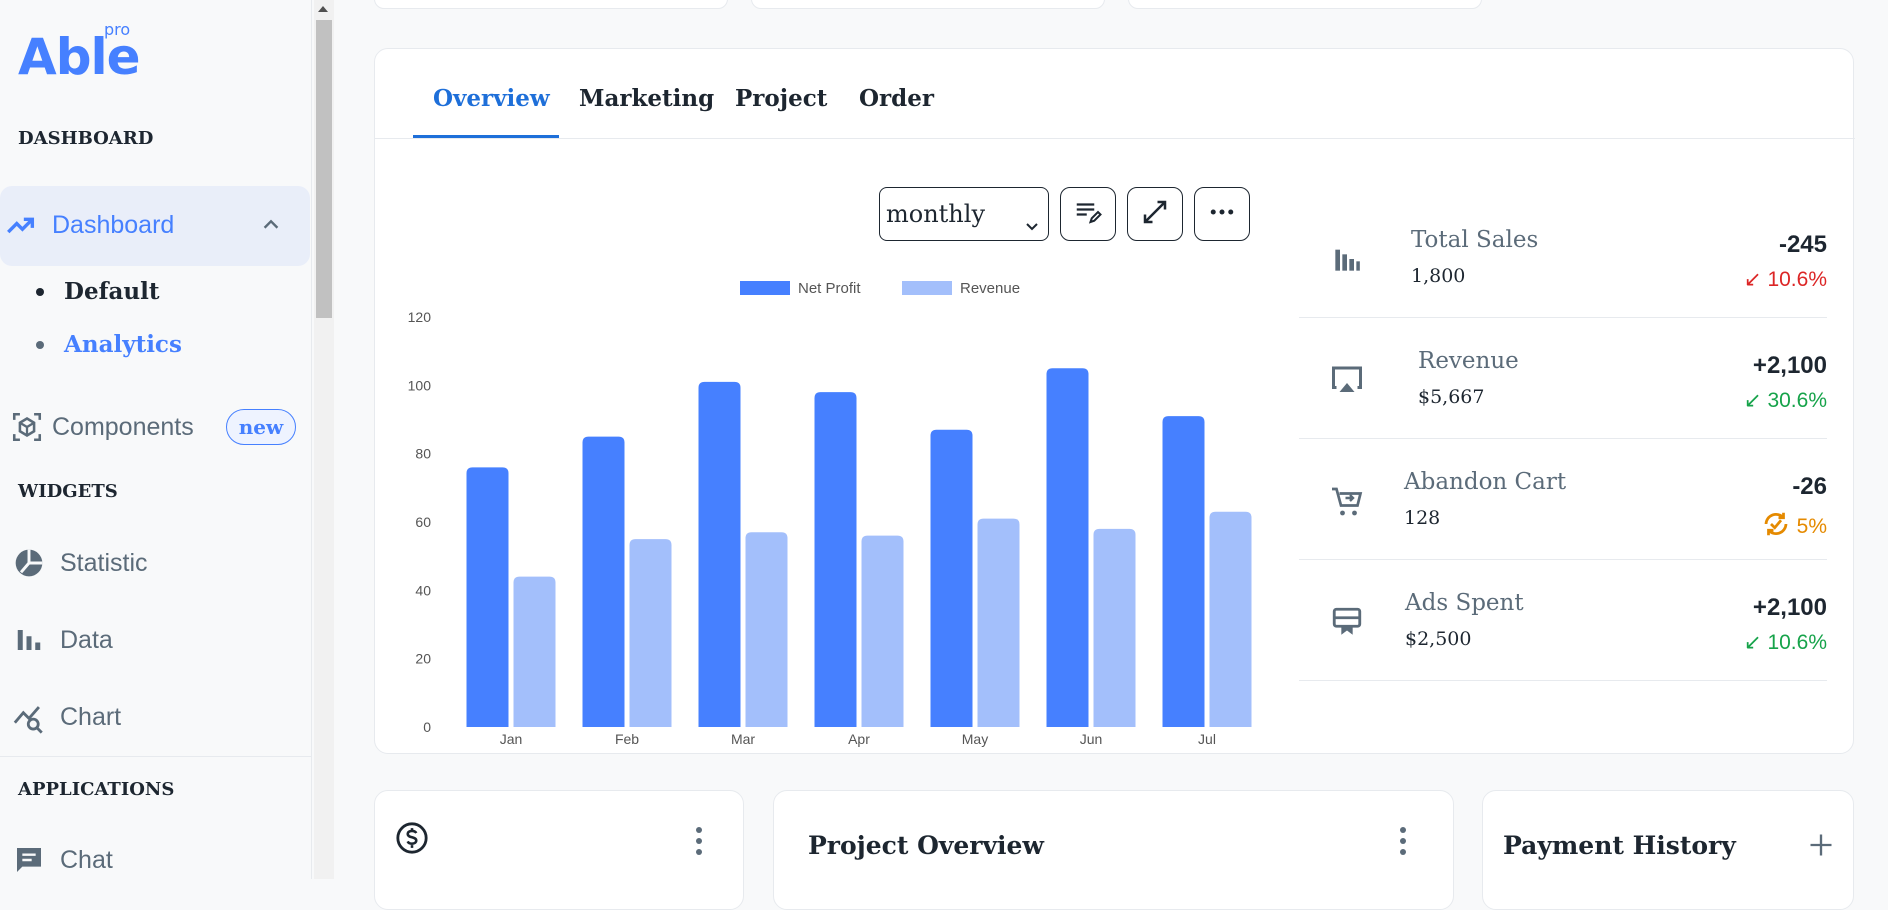 Image resolution: width=1888 pixels, height=910 pixels. What do you see at coordinates (627, 739) in the screenshot?
I see `x-tick-label: Feb` at bounding box center [627, 739].